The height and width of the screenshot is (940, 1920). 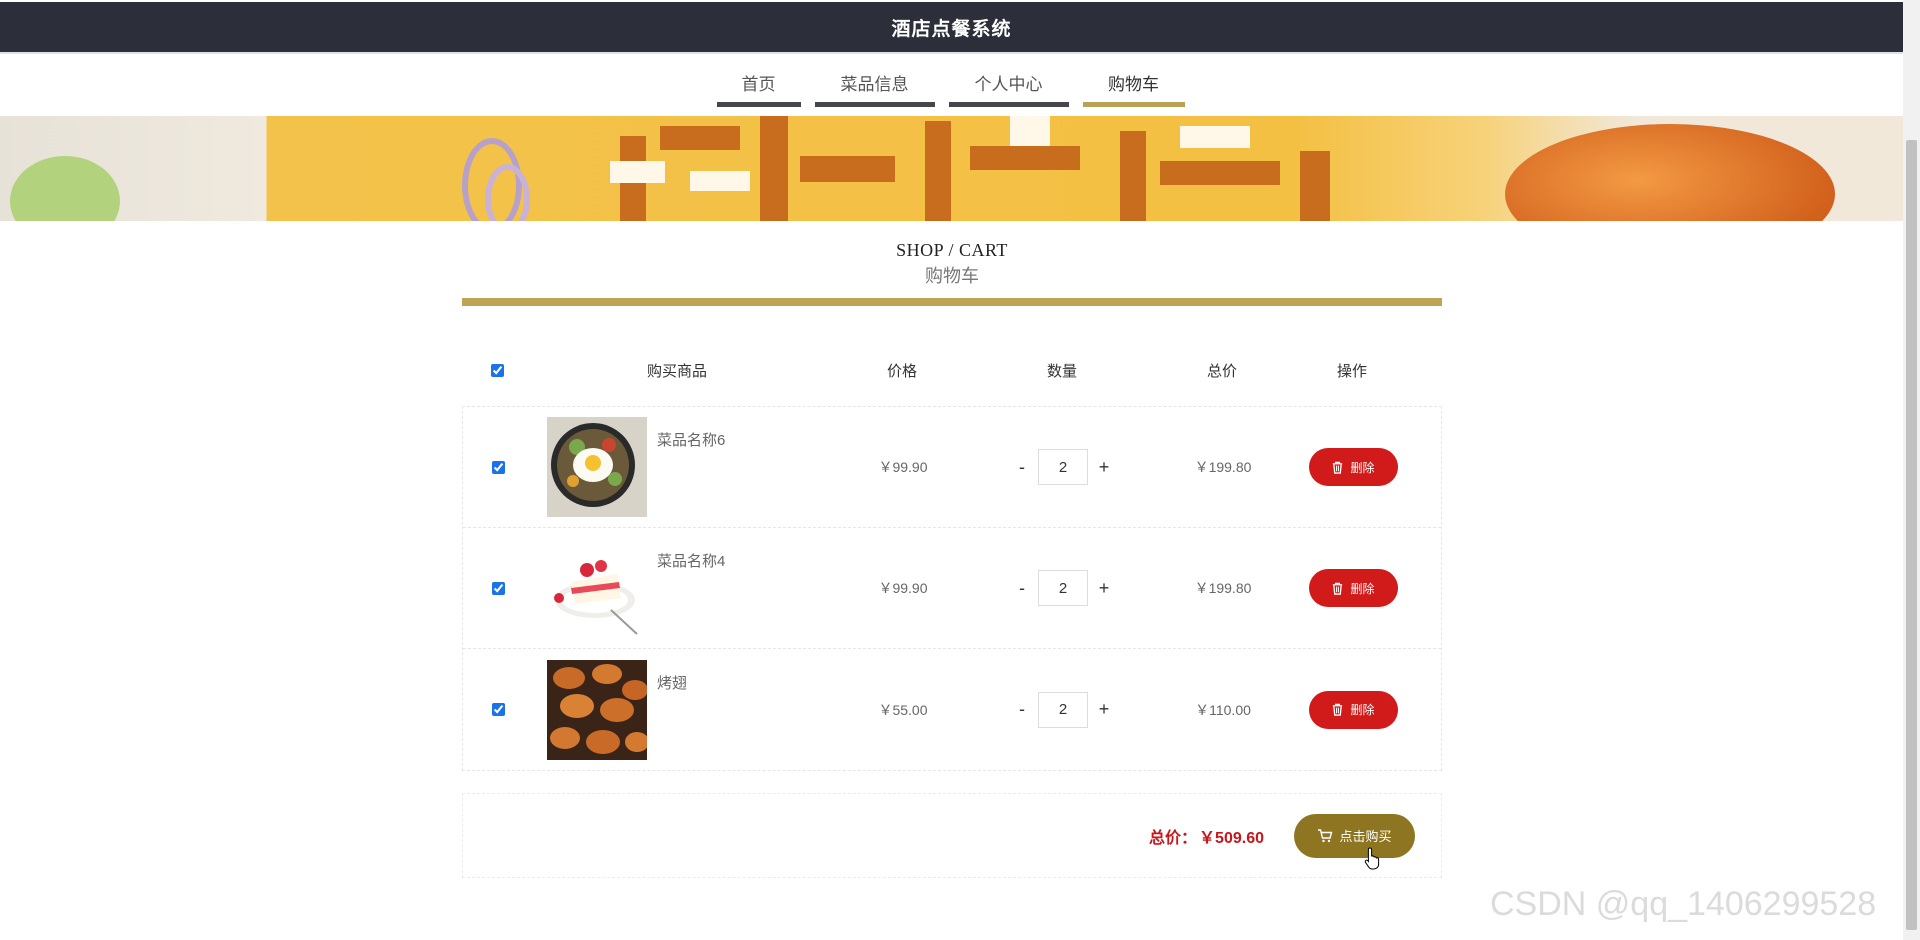 What do you see at coordinates (952, 276) in the screenshot?
I see `section-title-cn: 购物车` at bounding box center [952, 276].